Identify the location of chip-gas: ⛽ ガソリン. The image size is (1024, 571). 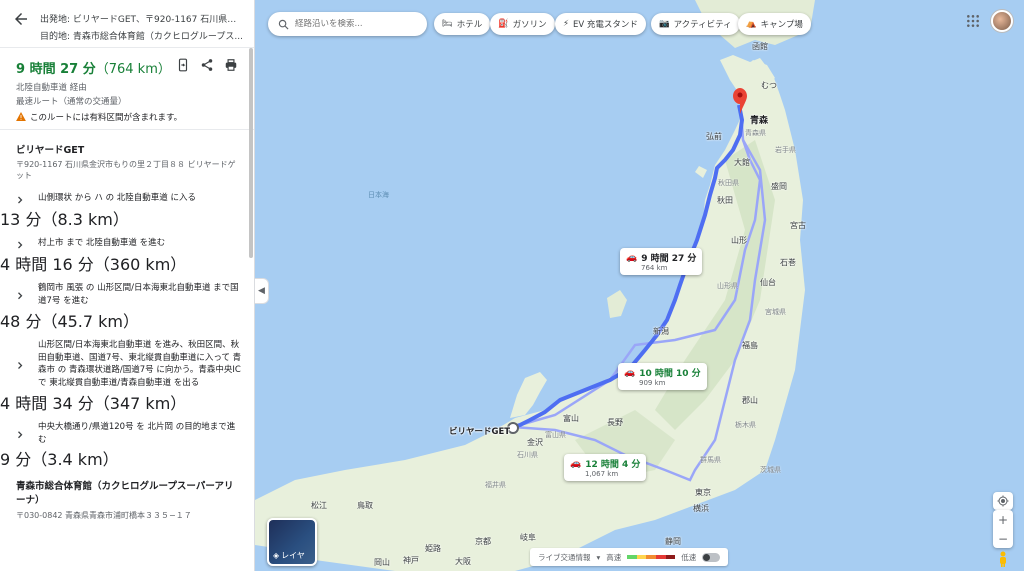
(522, 24).